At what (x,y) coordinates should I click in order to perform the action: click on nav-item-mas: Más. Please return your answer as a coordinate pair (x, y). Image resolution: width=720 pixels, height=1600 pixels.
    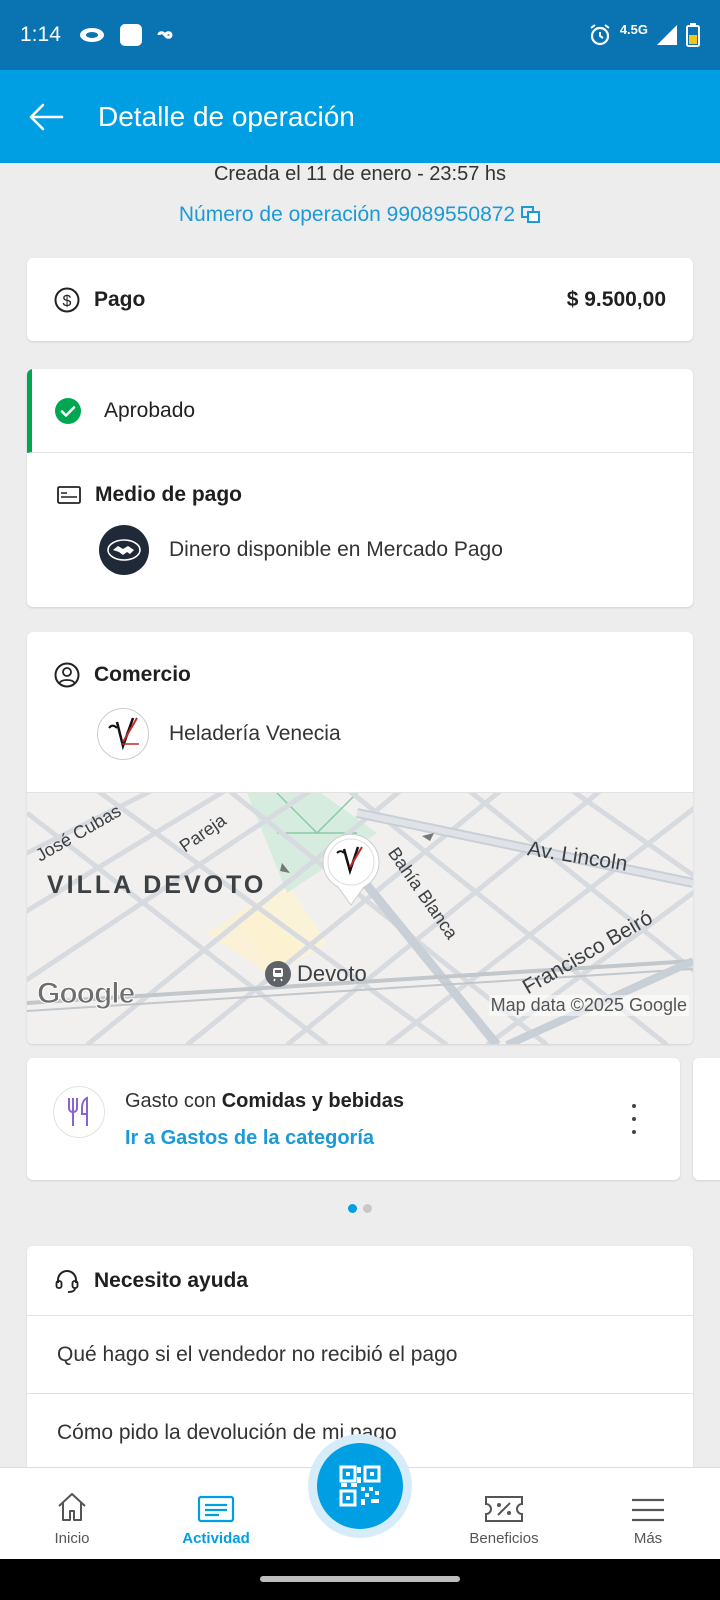
    Looking at the image, I should click on (648, 1513).